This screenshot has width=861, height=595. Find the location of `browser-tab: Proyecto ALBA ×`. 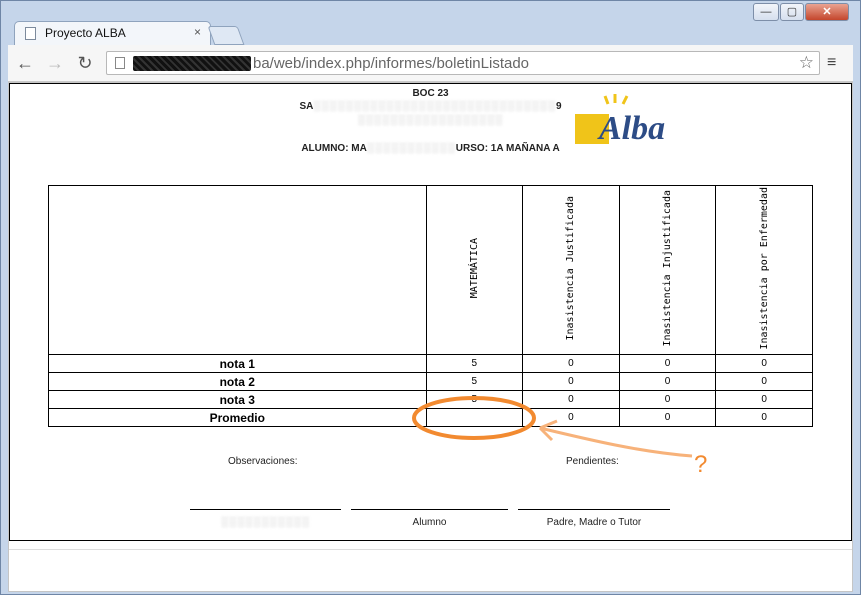

browser-tab: Proyecto ALBA × is located at coordinates (112, 33).